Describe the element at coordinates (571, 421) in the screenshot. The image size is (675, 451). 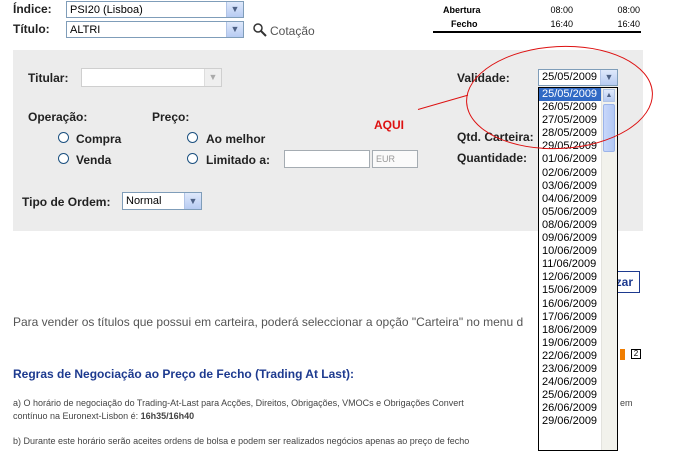
I see `date-option: 29/06/2009` at that location.